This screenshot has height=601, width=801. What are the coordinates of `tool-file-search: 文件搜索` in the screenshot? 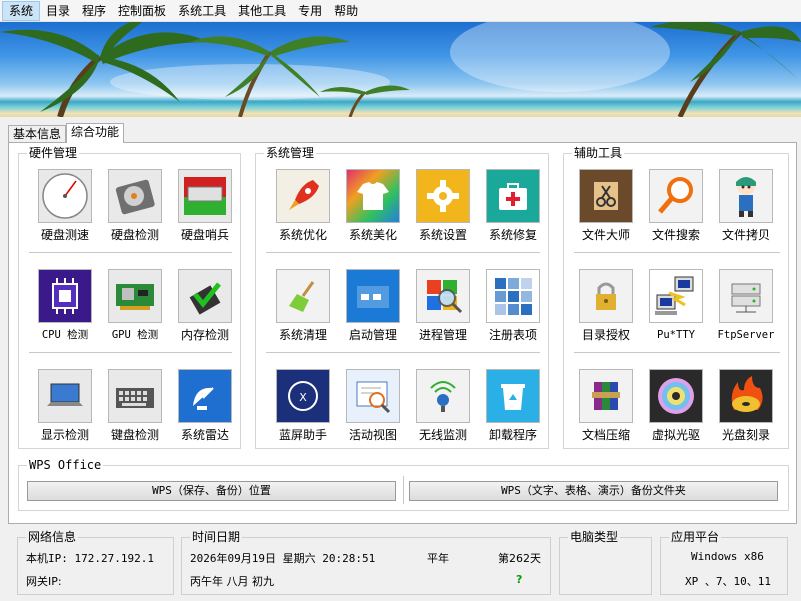 It's located at (676, 205).